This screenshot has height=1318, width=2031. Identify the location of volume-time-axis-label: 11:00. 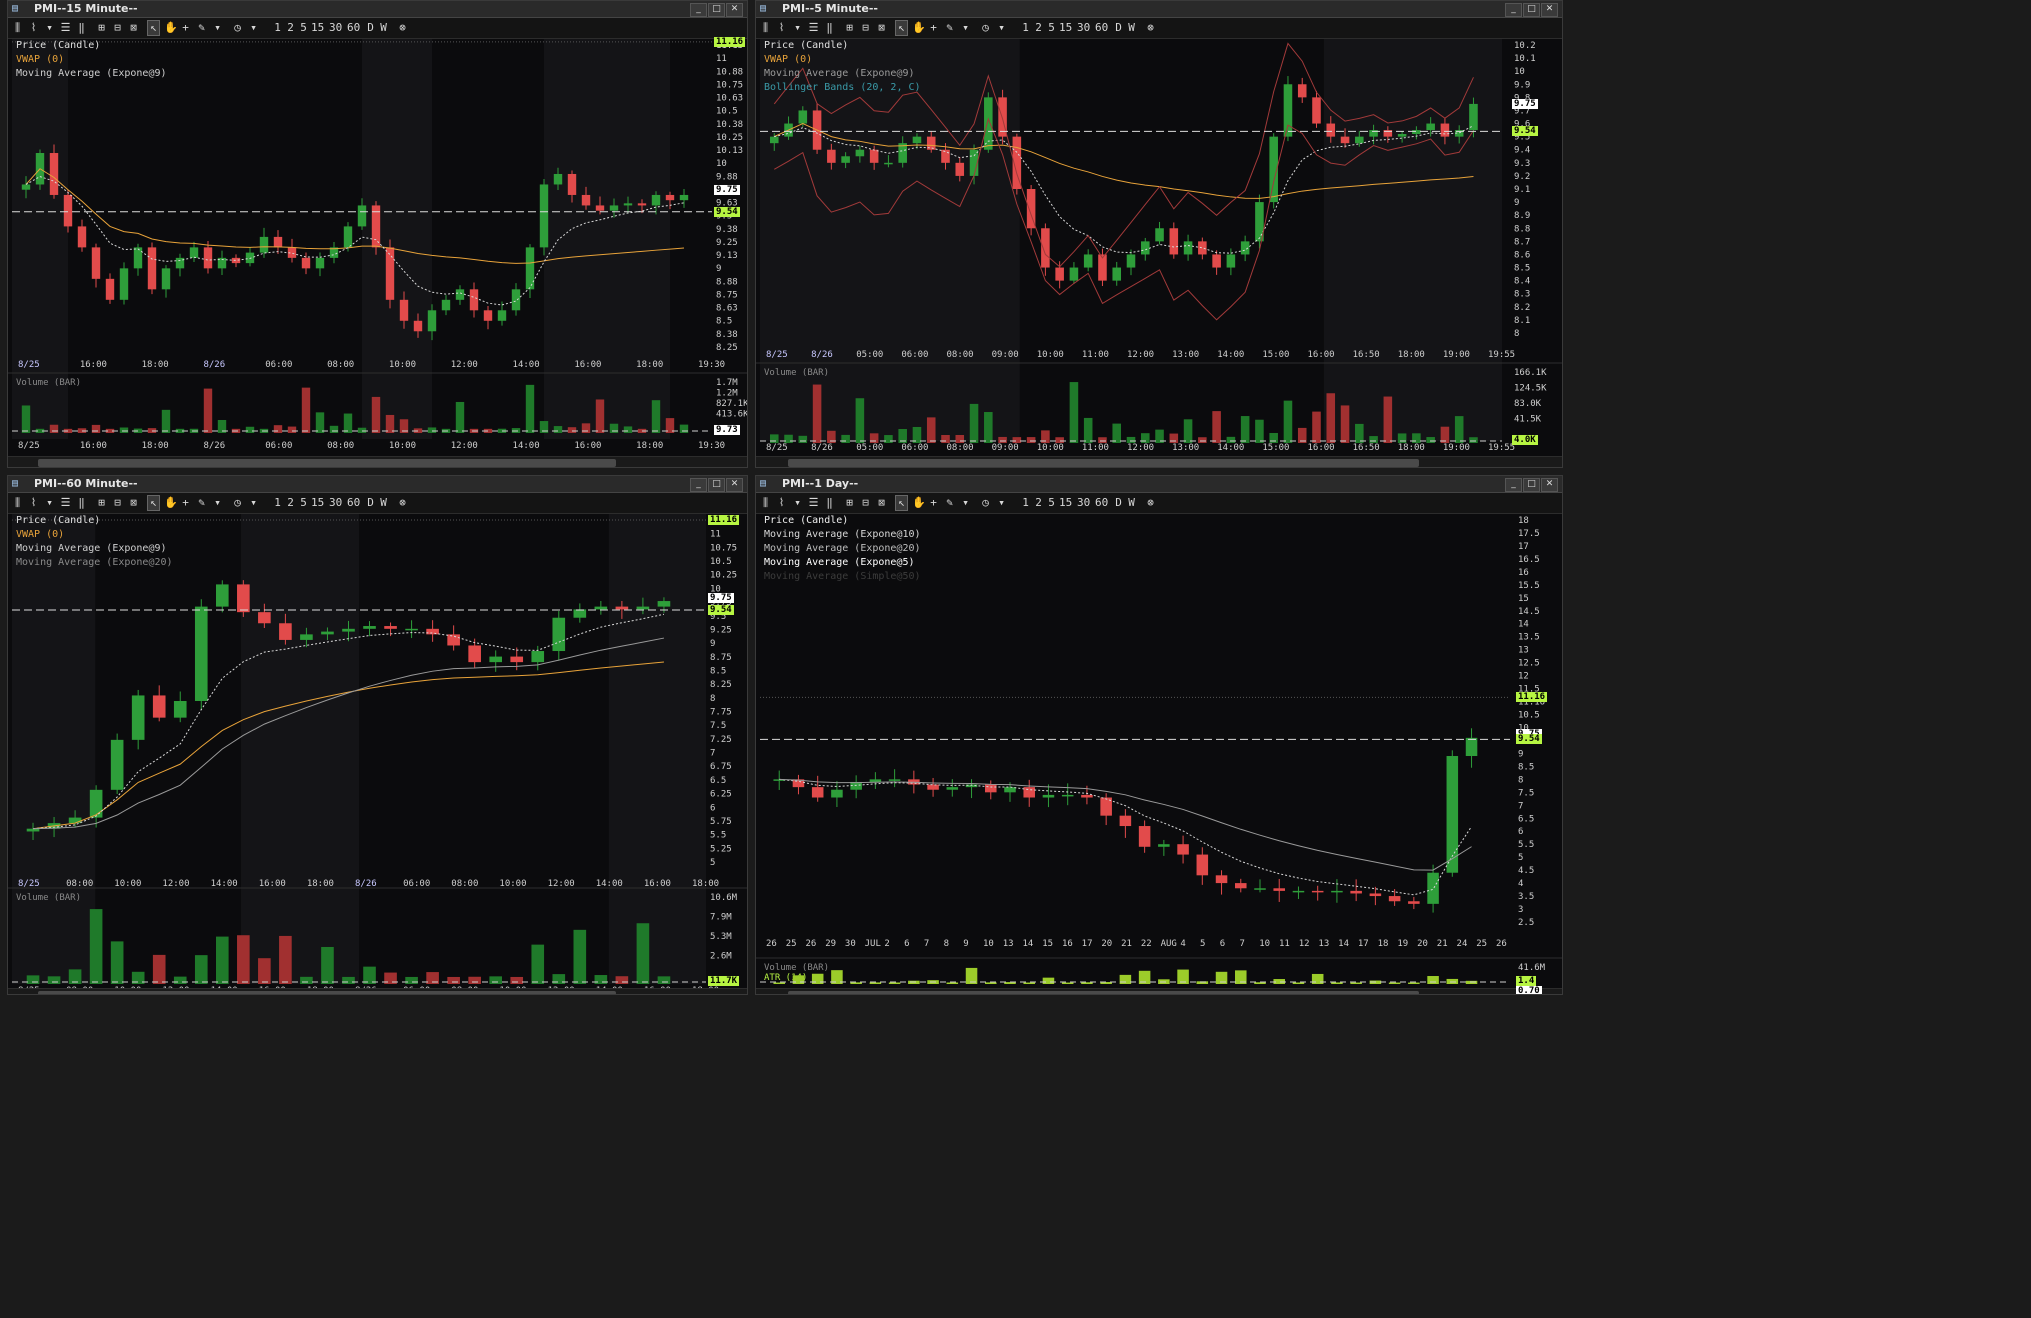
(1095, 448).